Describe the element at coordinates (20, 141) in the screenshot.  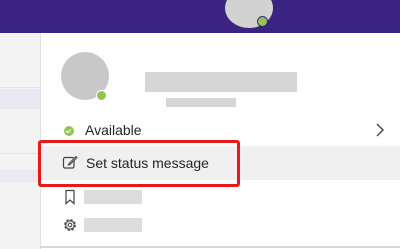
I see `background-app-area` at that location.